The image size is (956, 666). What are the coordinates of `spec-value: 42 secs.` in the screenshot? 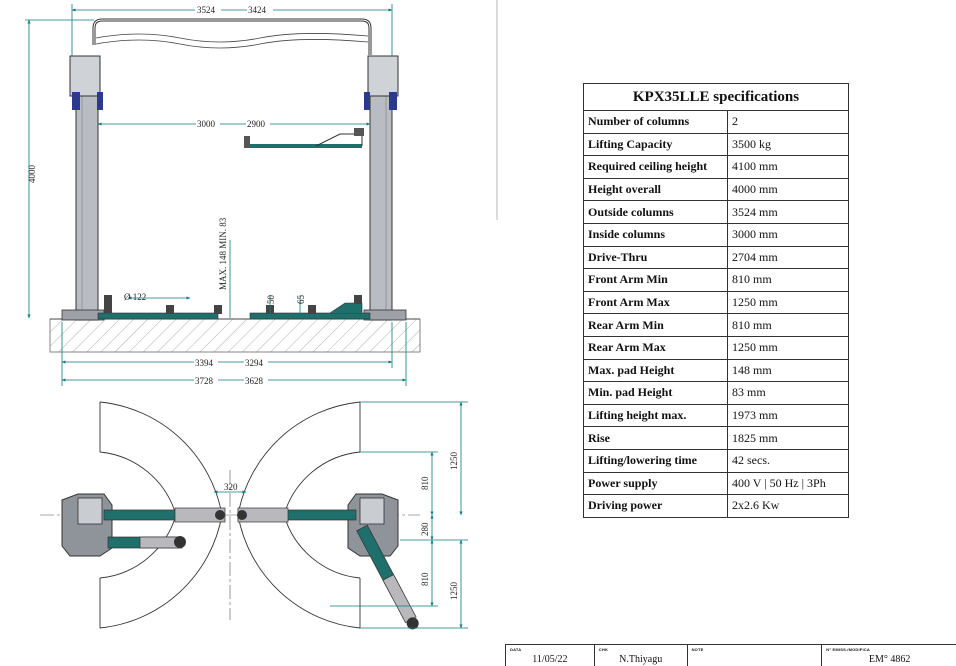 It's located at (788, 460).